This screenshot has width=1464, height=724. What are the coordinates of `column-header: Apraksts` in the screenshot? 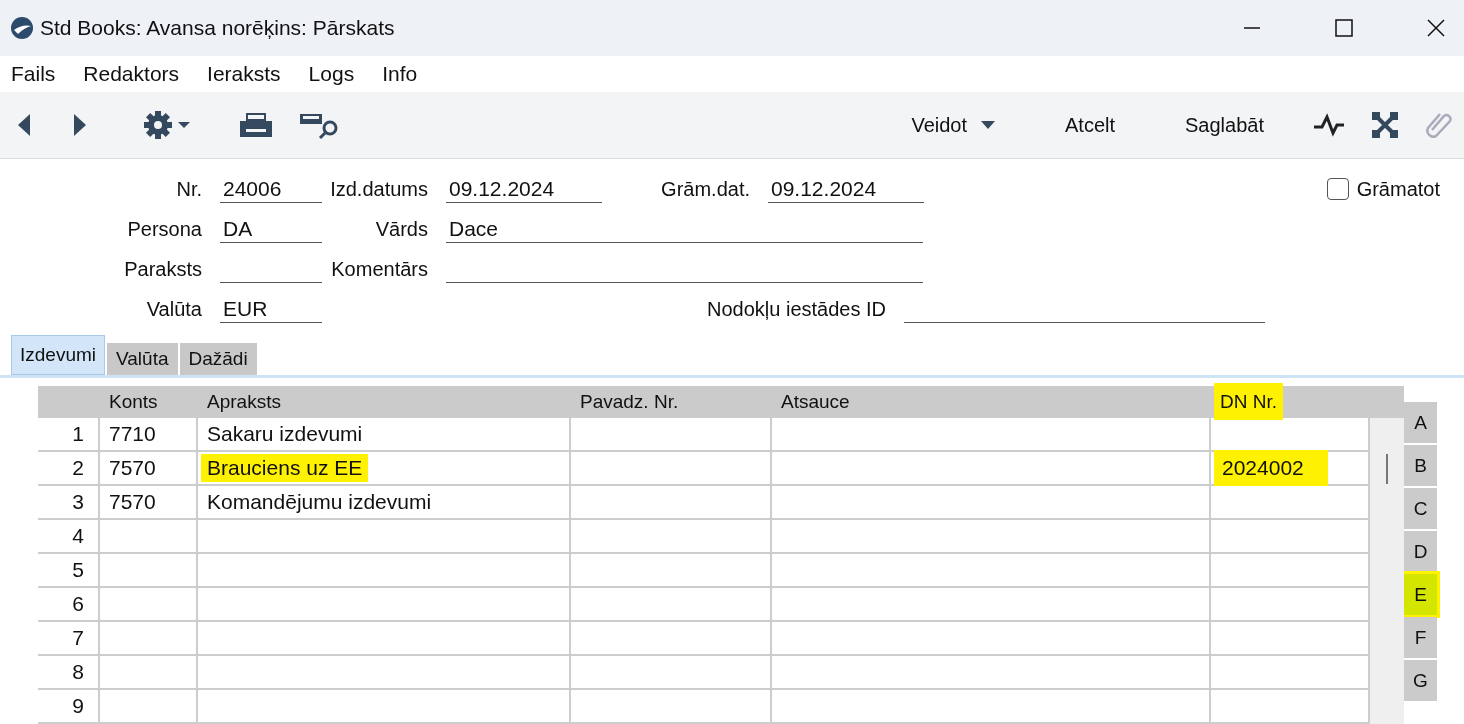 It's located at (244, 401).